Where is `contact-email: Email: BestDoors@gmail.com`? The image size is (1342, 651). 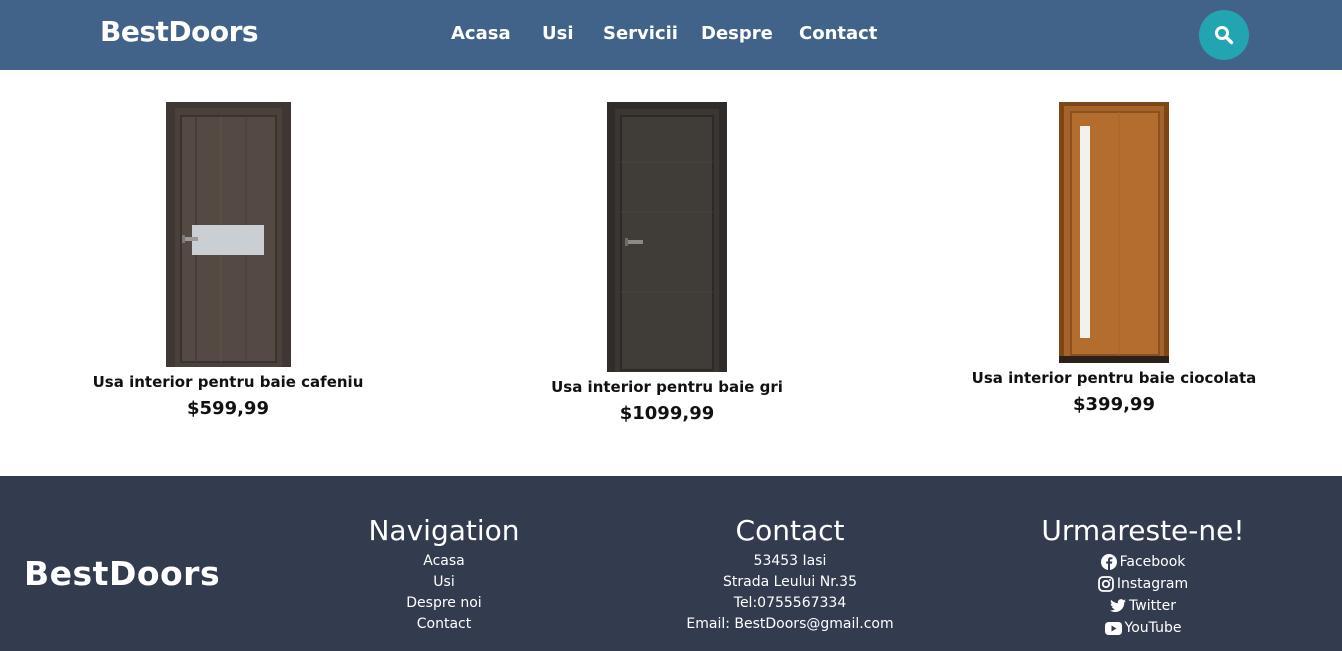
contact-email: Email: BestDoors@gmail.com is located at coordinates (790, 624).